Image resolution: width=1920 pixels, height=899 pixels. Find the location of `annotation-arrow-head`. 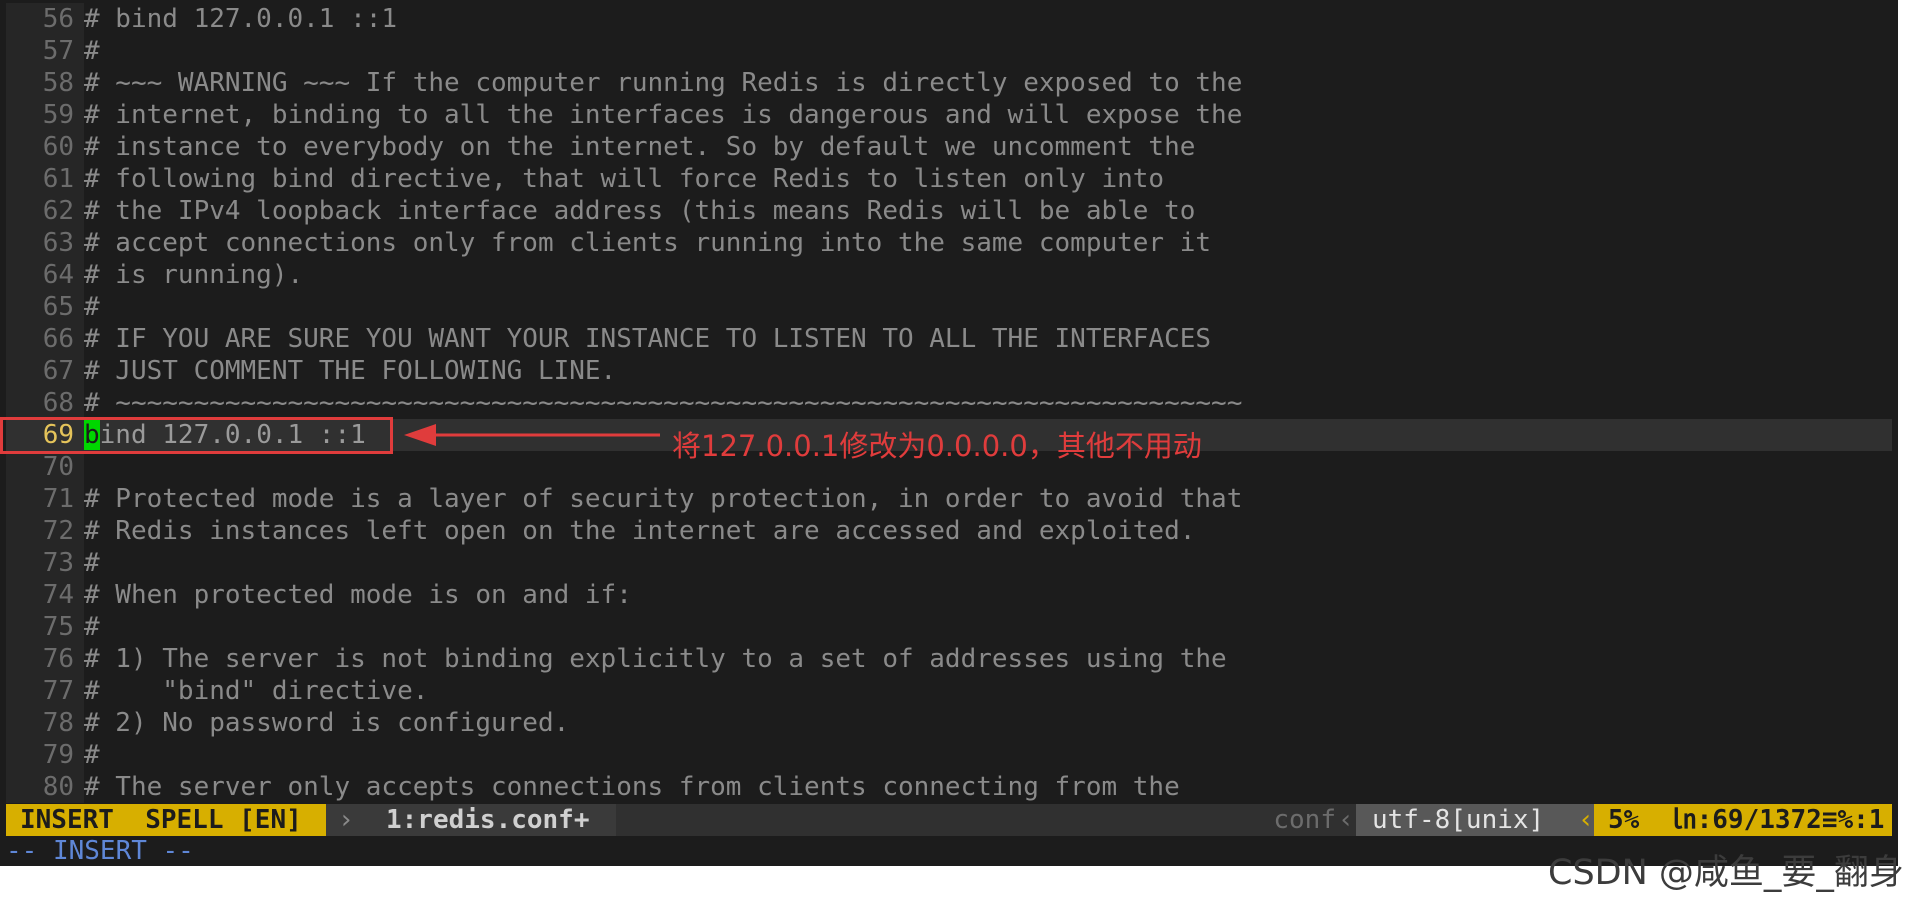

annotation-arrow-head is located at coordinates (420, 435).